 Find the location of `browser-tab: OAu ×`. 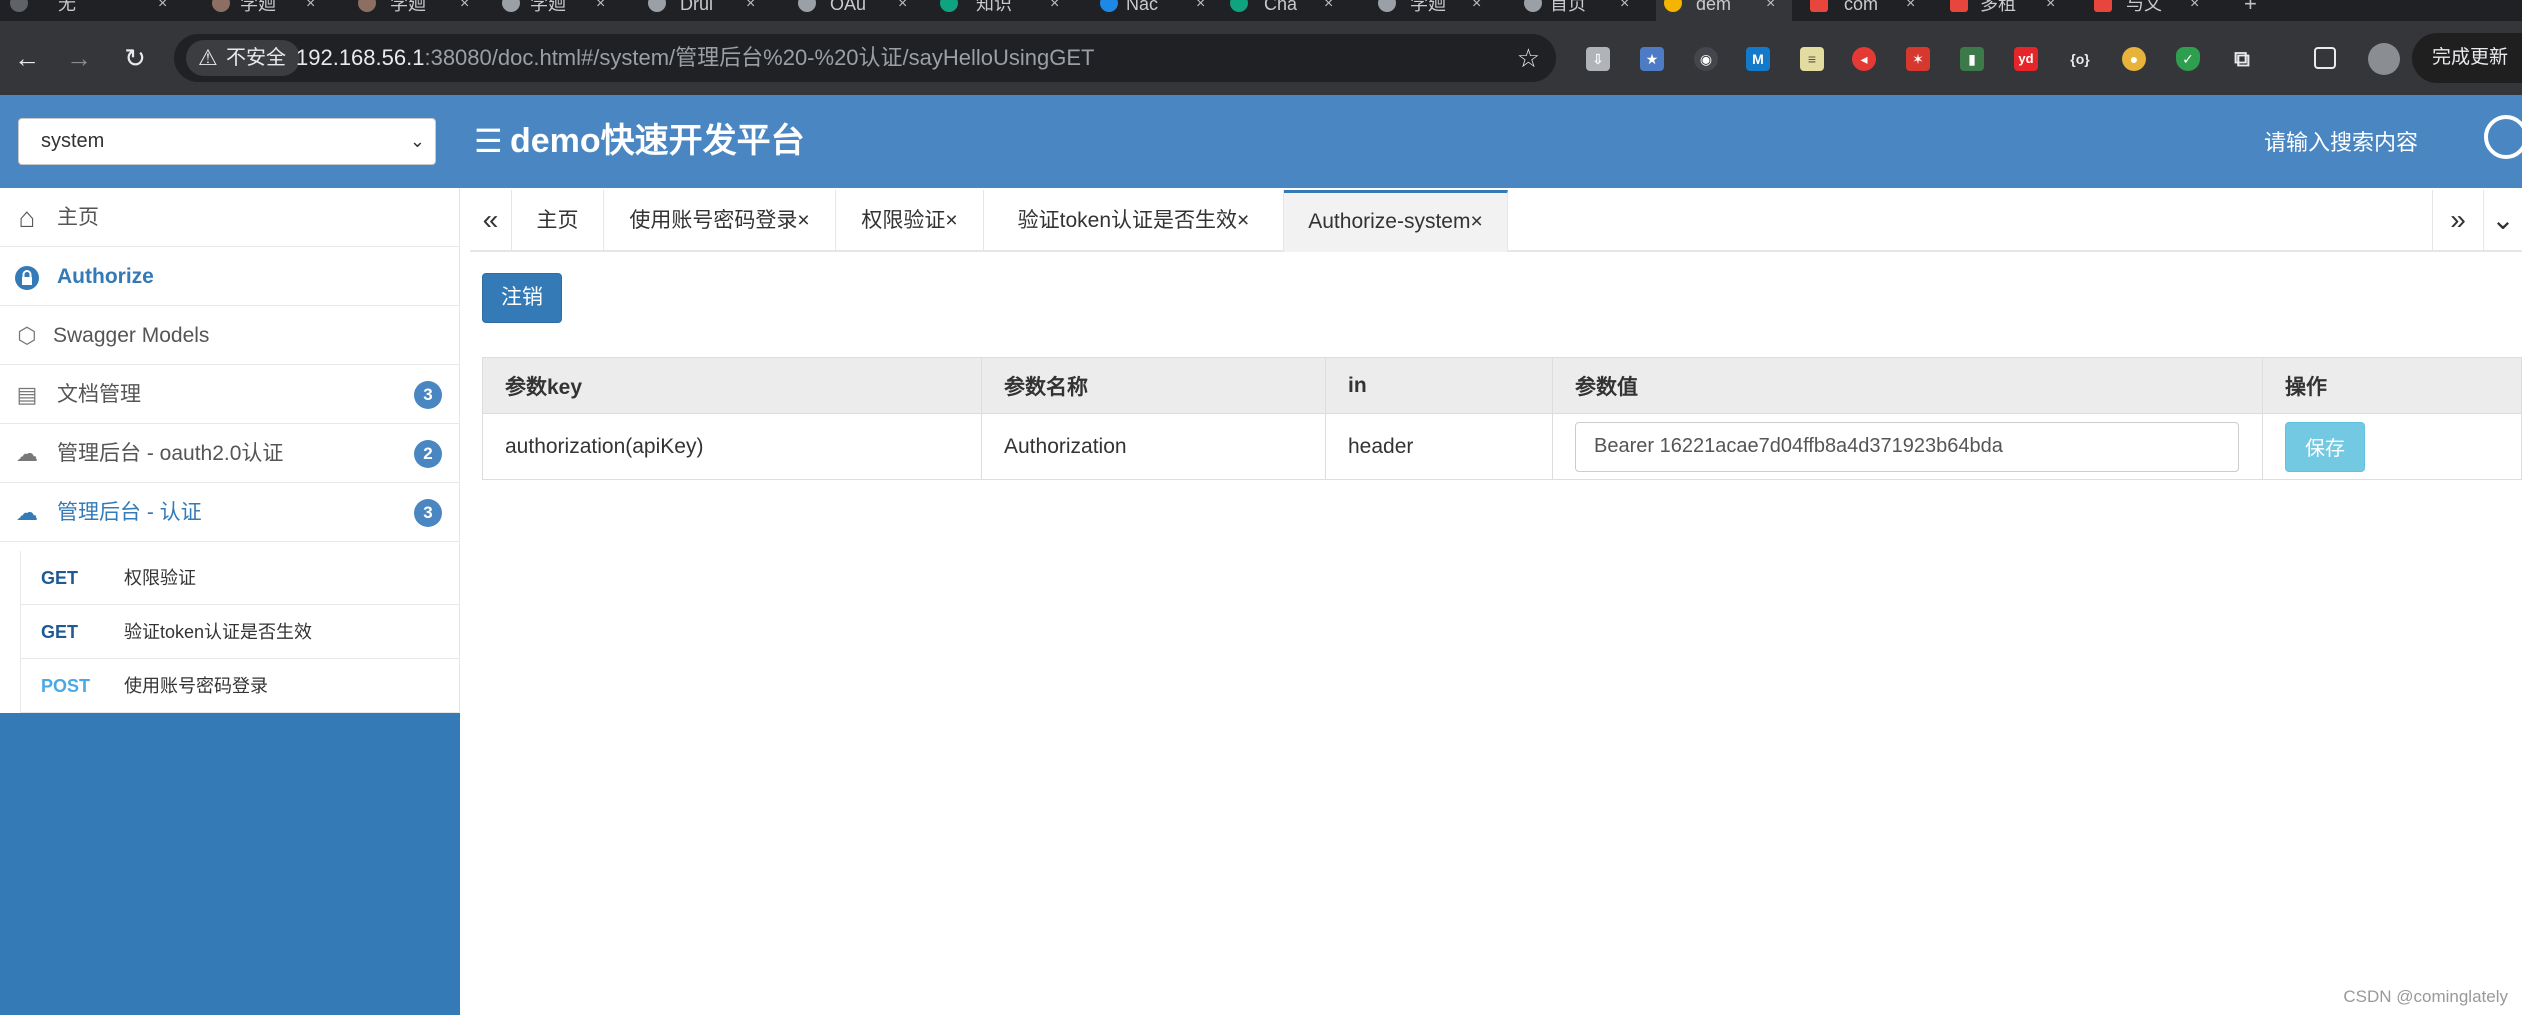

browser-tab: OAu × is located at coordinates (855, 10).